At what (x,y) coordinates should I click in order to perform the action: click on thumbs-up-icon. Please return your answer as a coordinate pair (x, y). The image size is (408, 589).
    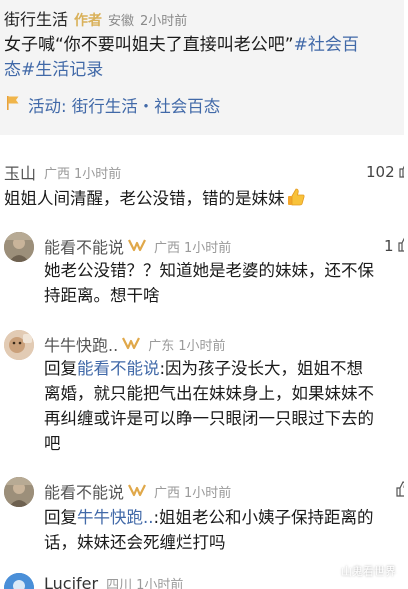
    Looking at the image, I should click on (296, 200).